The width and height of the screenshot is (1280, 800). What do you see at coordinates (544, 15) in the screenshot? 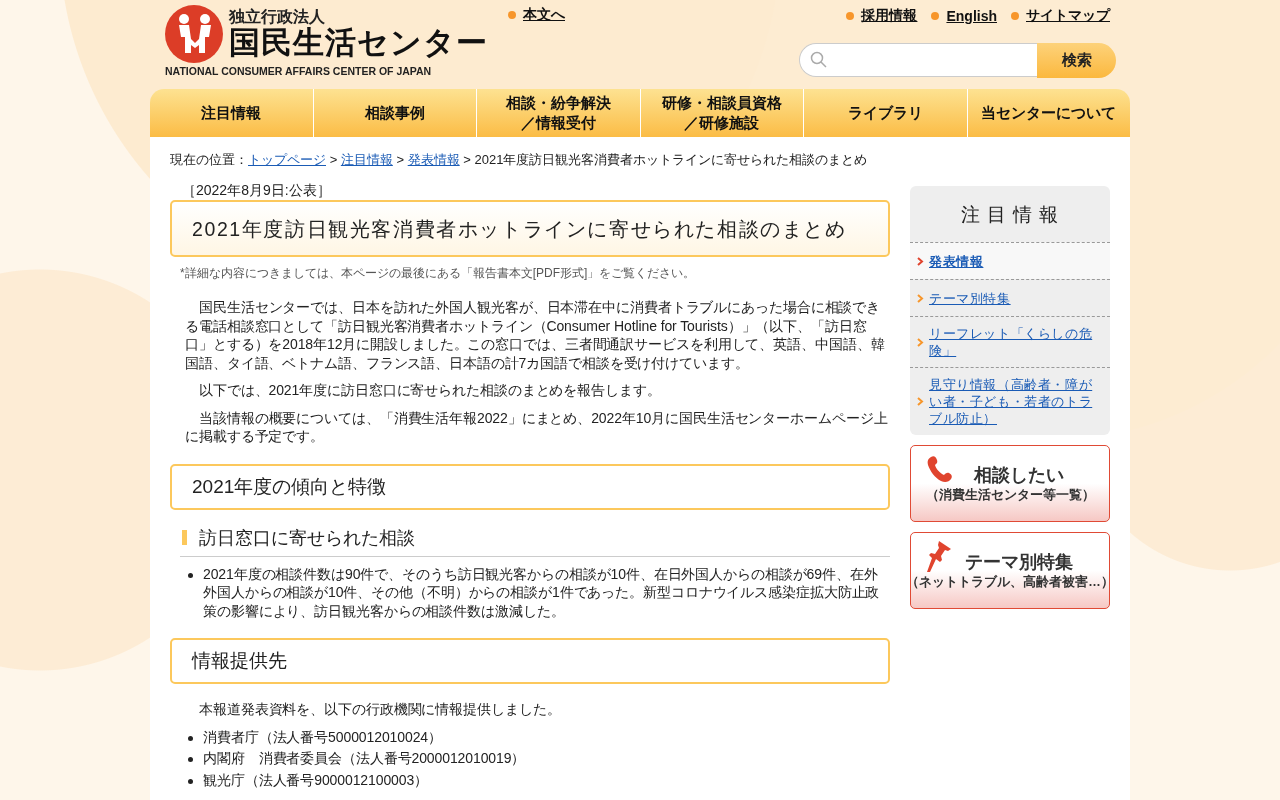
I see `skip-link: 本文へ` at bounding box center [544, 15].